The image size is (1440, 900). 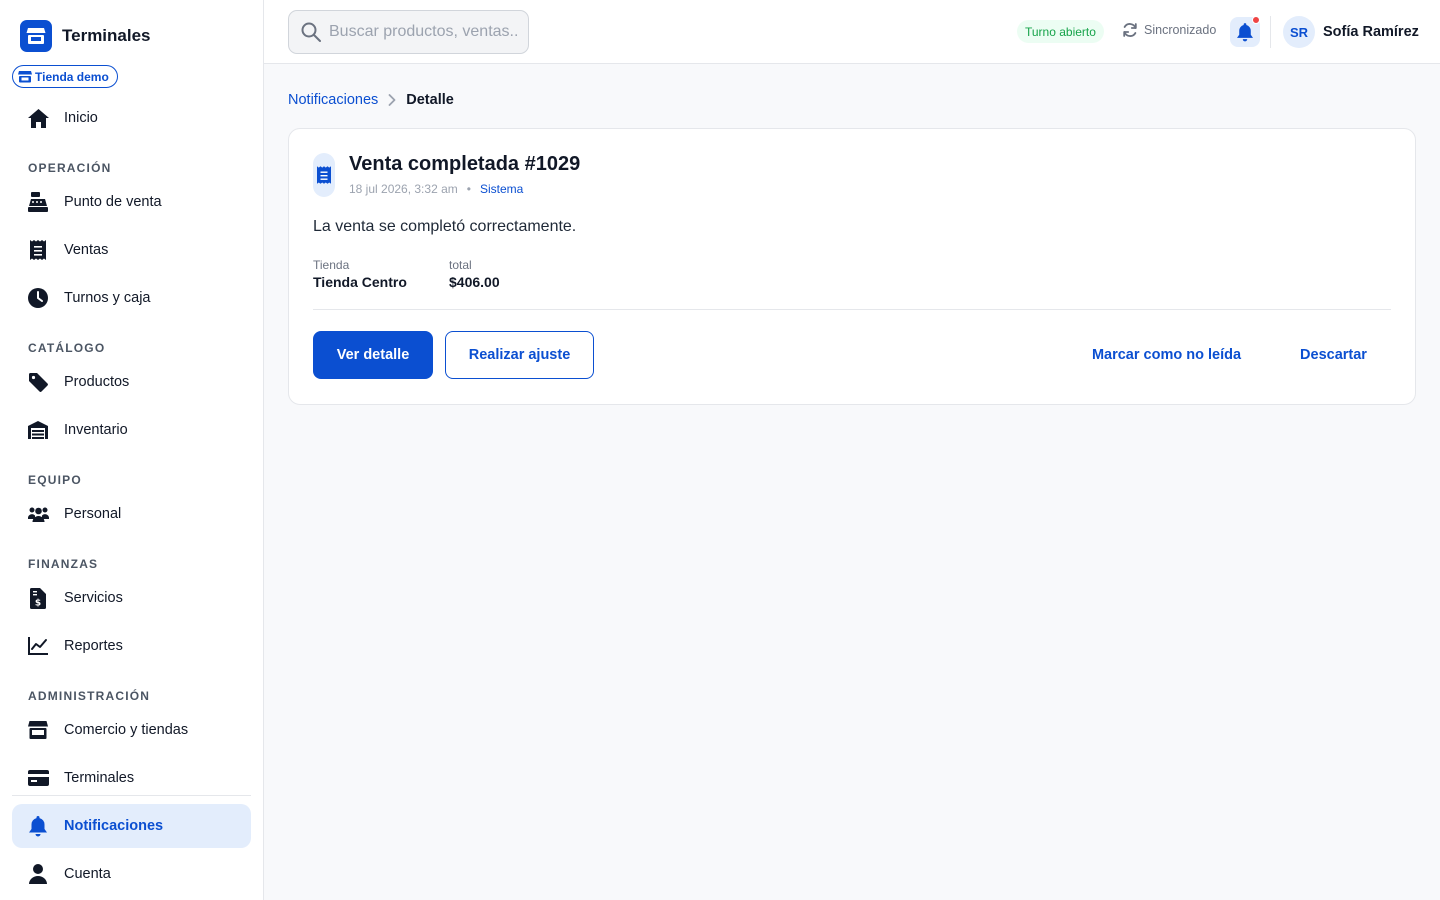 I want to click on sidebar-item-comercio-y-tiendas: Comercio y tiendas, so click(x=131, y=730).